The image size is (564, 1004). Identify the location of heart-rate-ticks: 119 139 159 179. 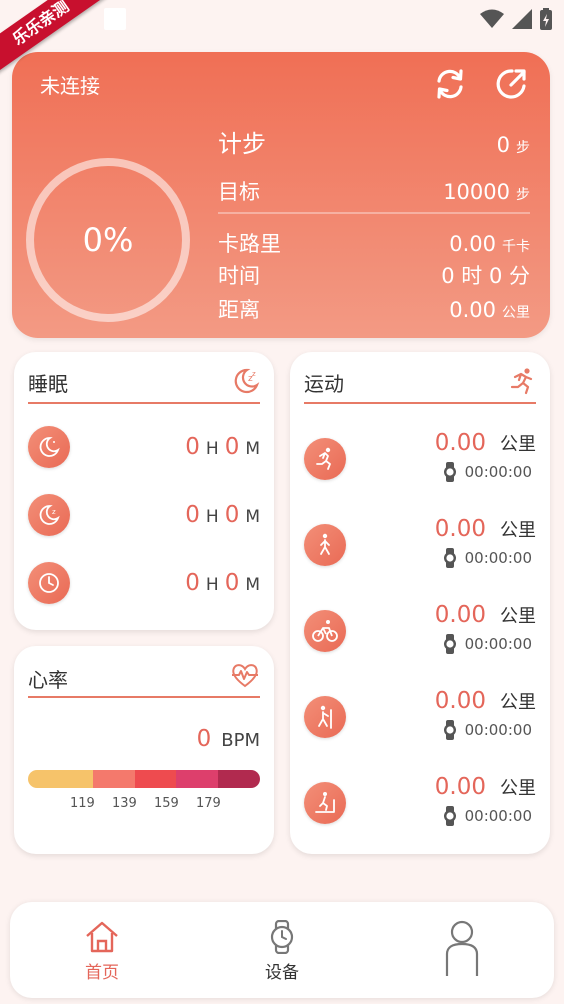
(144, 805).